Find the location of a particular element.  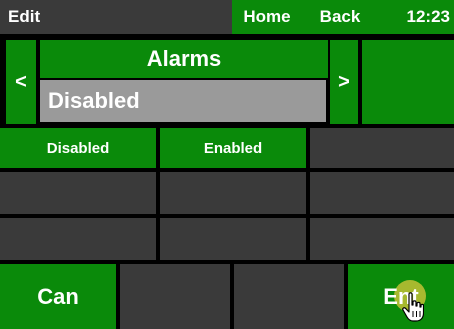

home-button: Home is located at coordinates (267, 17).